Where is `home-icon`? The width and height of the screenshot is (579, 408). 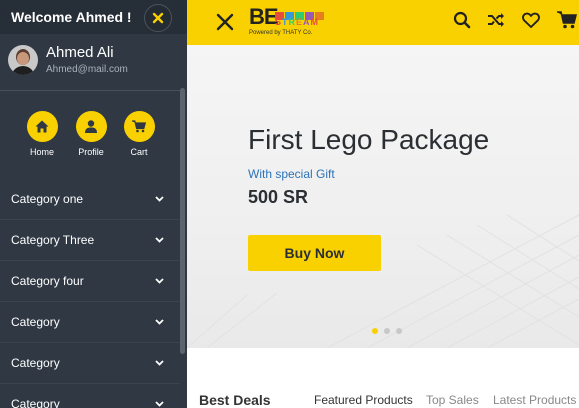 home-icon is located at coordinates (42, 126).